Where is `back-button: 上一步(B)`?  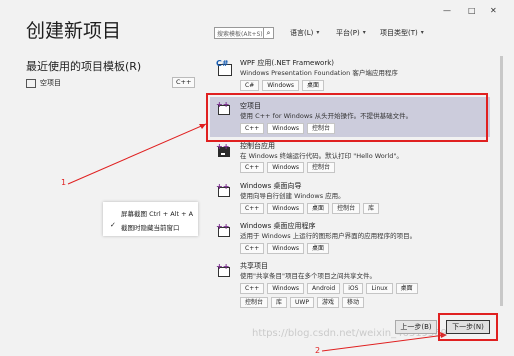 back-button: 上一步(B) is located at coordinates (416, 327).